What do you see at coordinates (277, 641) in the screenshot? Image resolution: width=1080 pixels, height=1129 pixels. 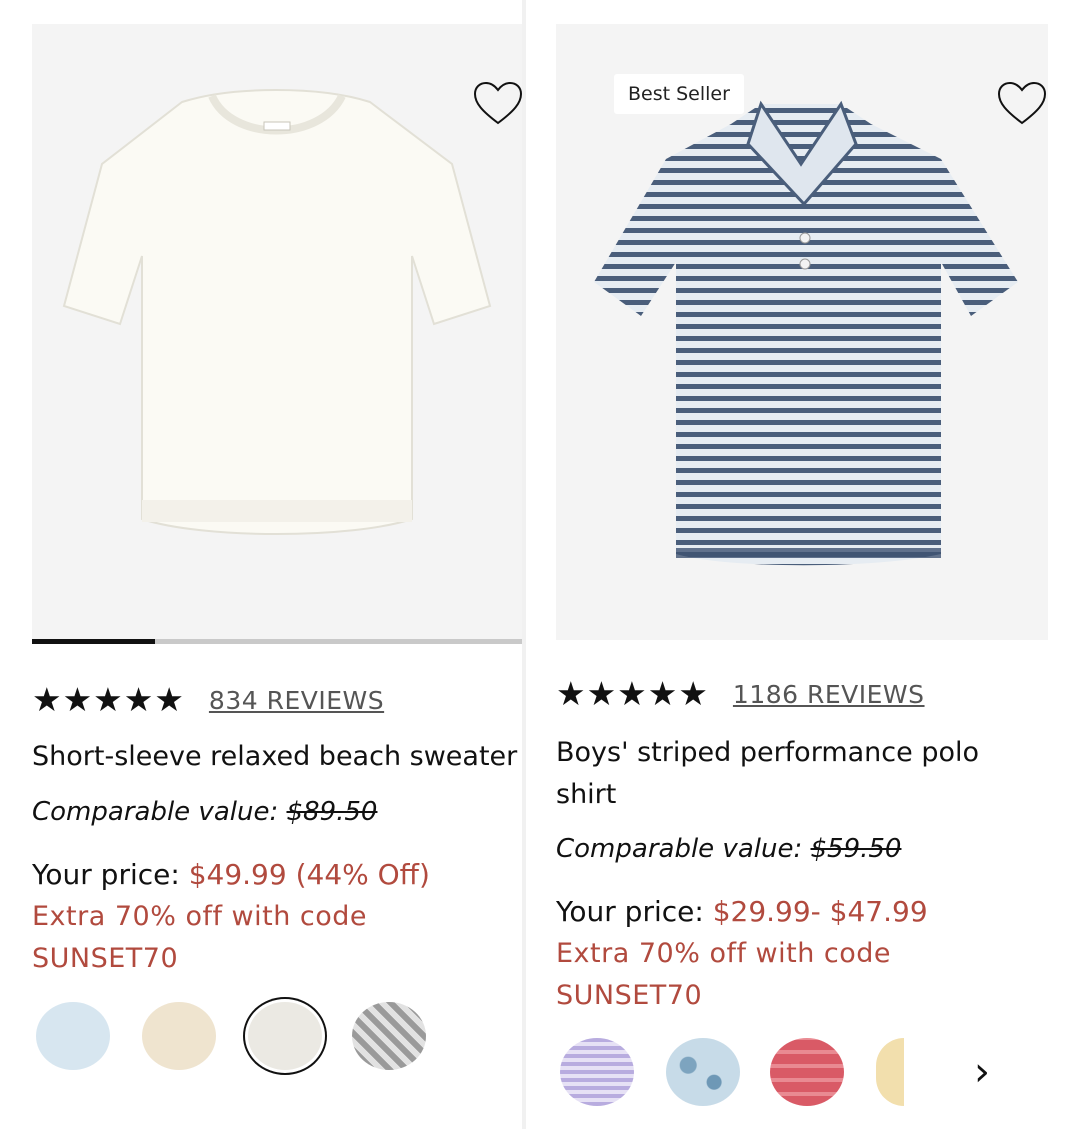 I see `image-carousel-progress` at bounding box center [277, 641].